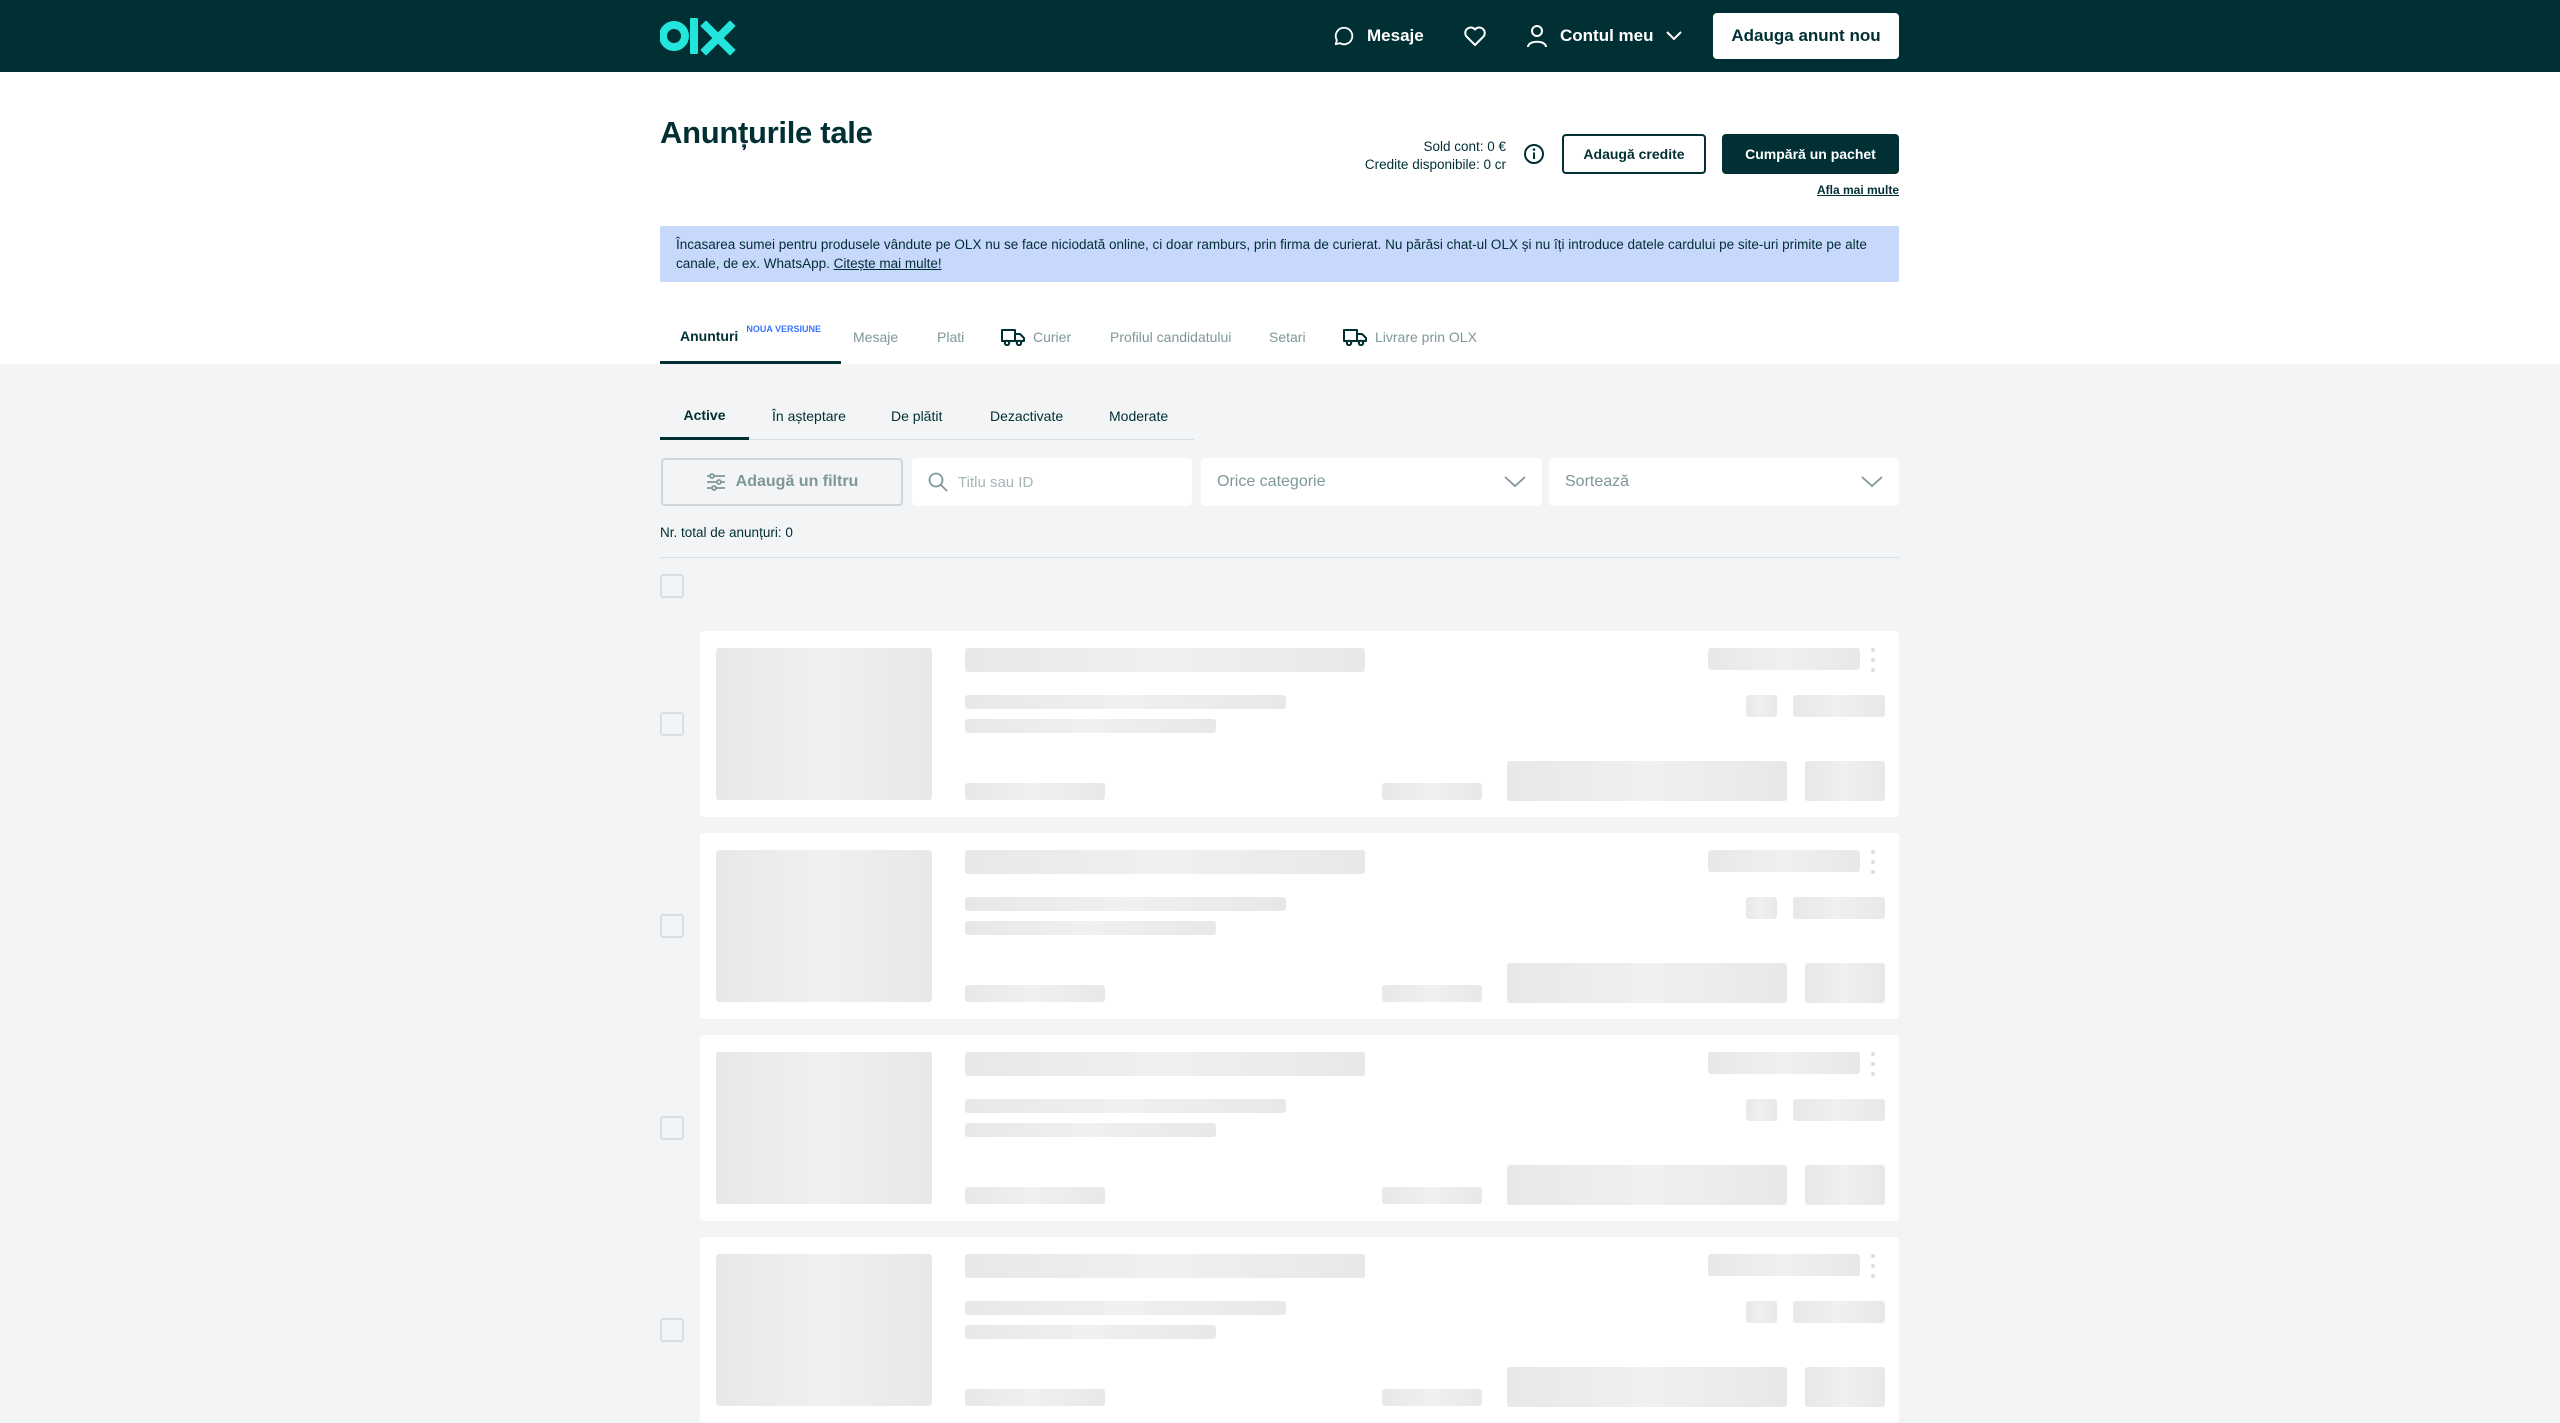  I want to click on post-ad-button: Adauga anunt nou, so click(1806, 36).